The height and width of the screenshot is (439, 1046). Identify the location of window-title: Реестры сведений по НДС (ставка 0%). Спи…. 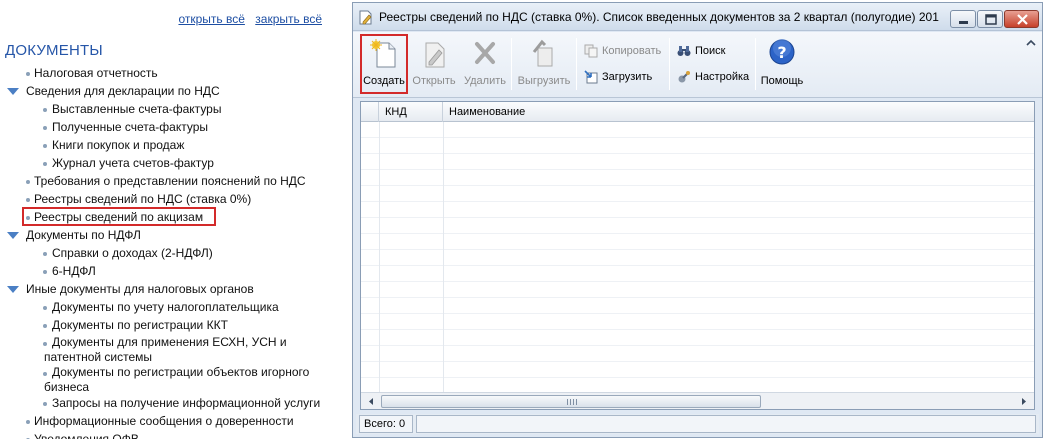
(659, 17).